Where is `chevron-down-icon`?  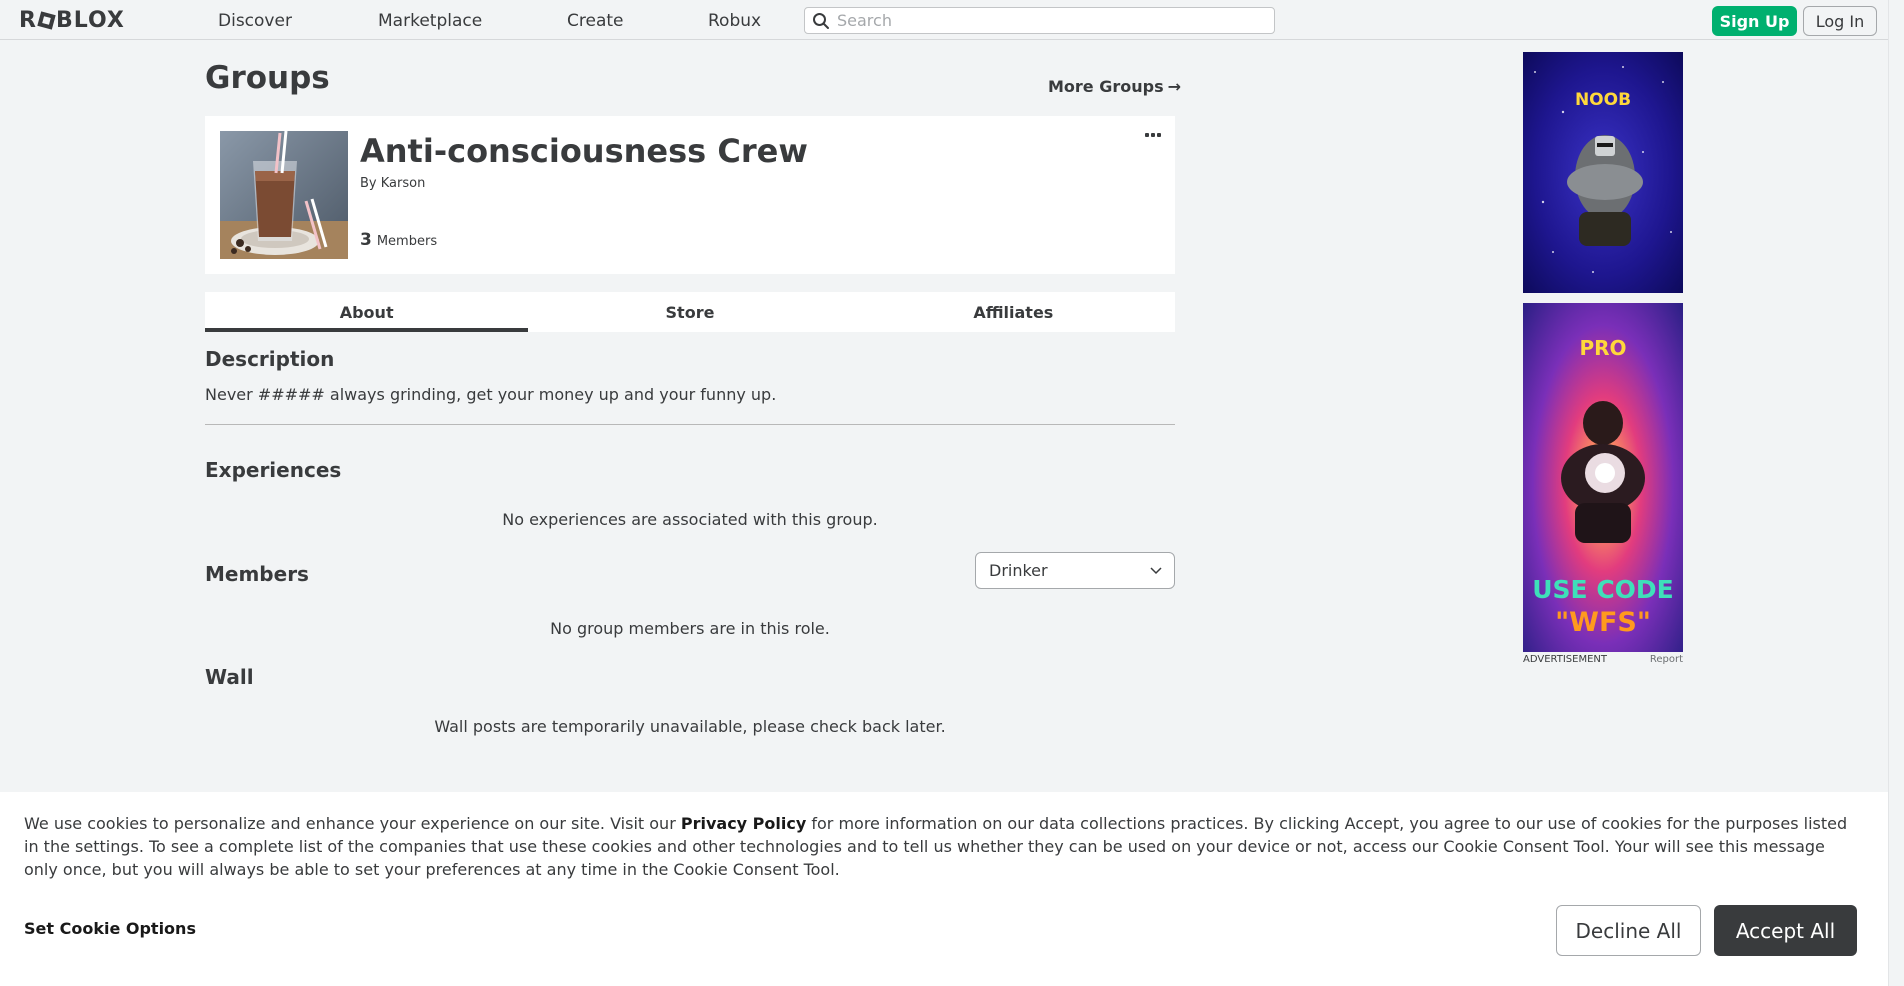
chevron-down-icon is located at coordinates (1156, 571).